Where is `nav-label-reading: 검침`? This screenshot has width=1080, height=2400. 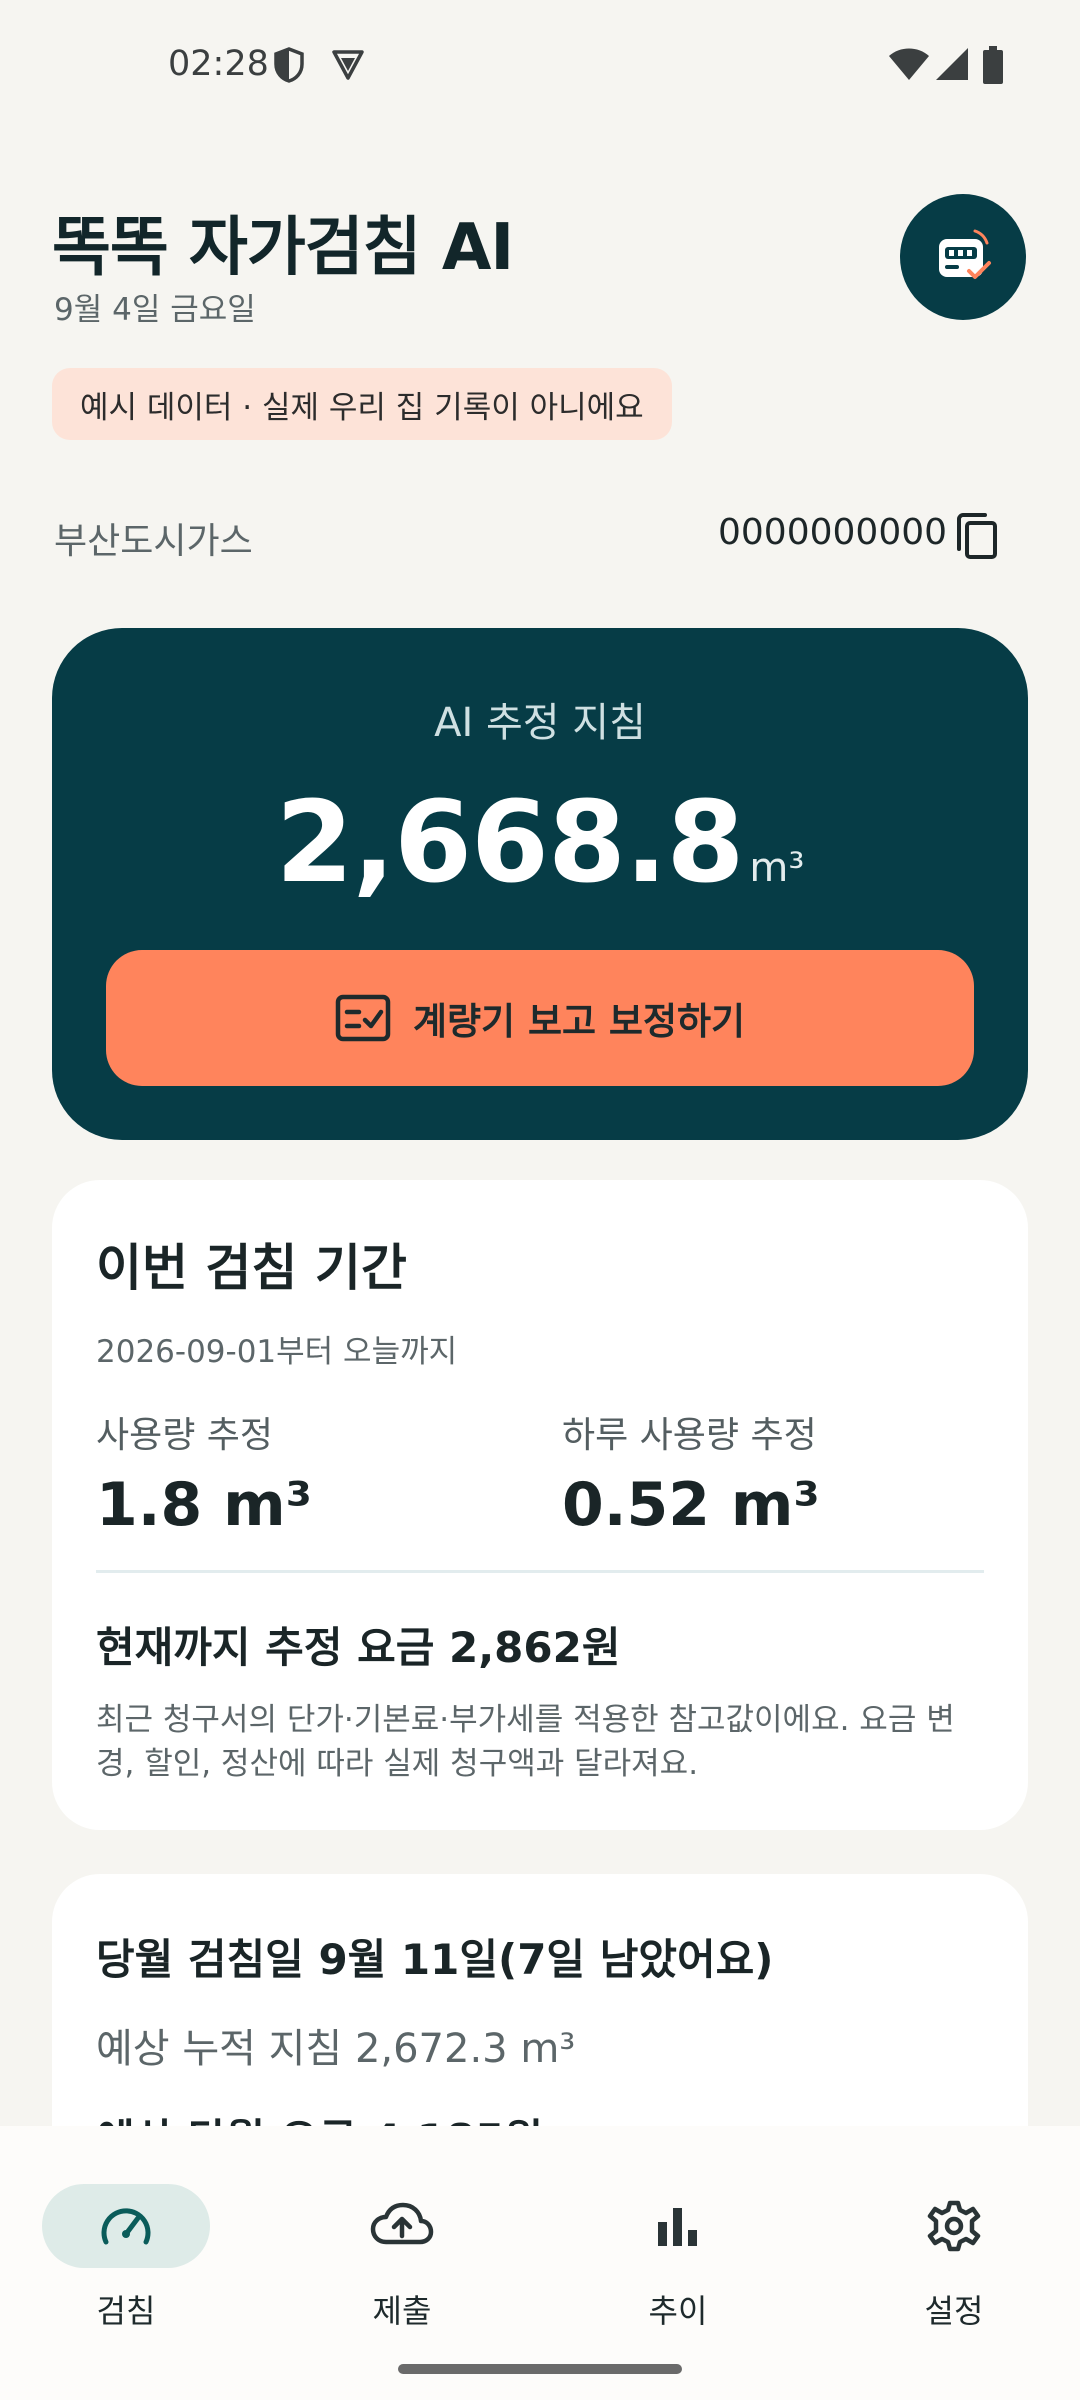
nav-label-reading: 검침 is located at coordinates (126, 2311).